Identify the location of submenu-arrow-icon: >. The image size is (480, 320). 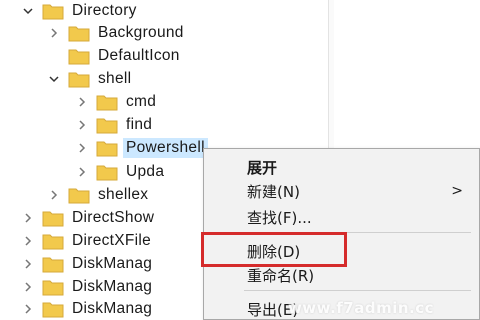
(457, 191).